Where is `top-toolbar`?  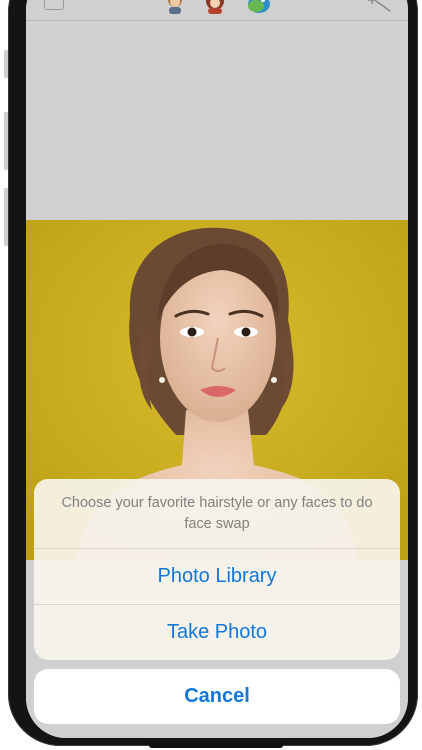
top-toolbar is located at coordinates (217, 10).